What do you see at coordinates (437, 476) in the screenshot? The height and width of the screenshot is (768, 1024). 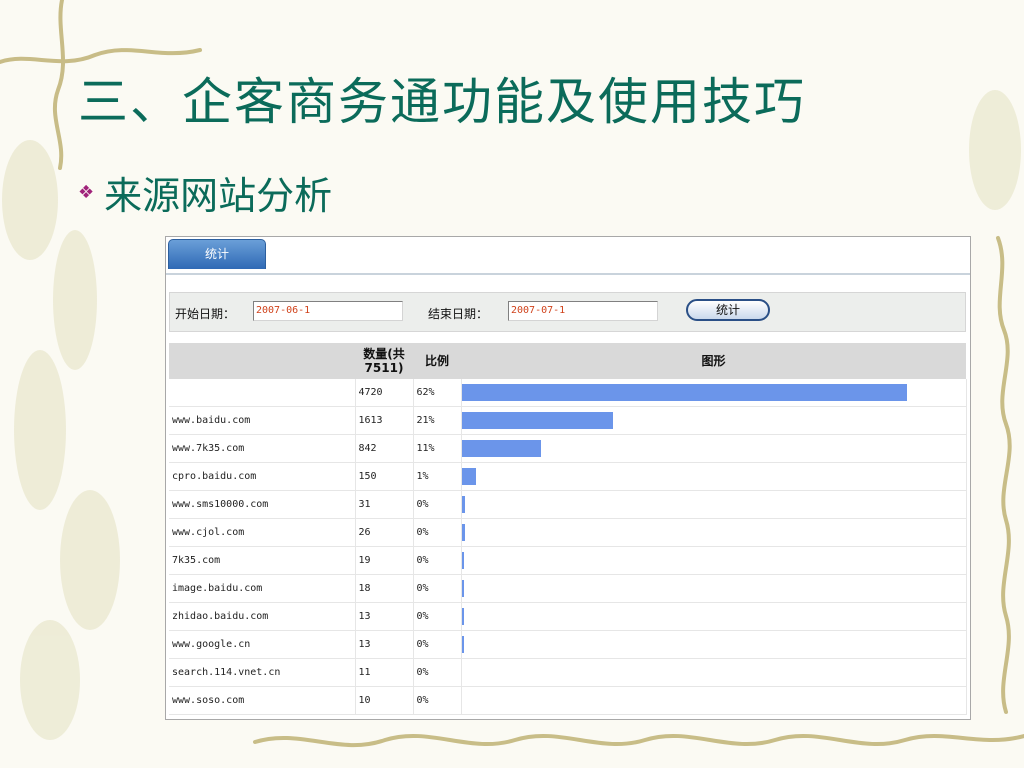 I see `row-ratio-cell: 1%` at bounding box center [437, 476].